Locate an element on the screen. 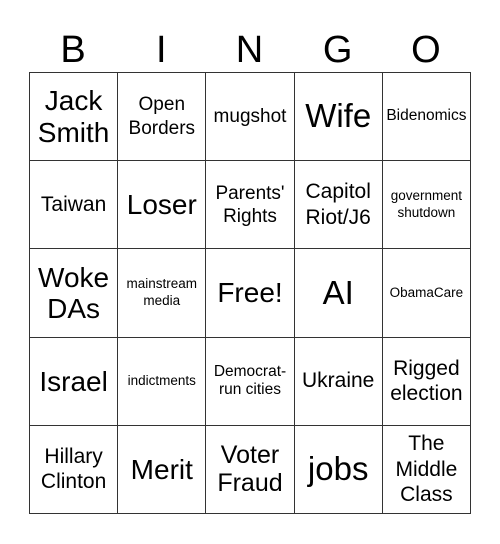 This screenshot has height=544, width=500. header-letter-b: B is located at coordinates (73, 50).